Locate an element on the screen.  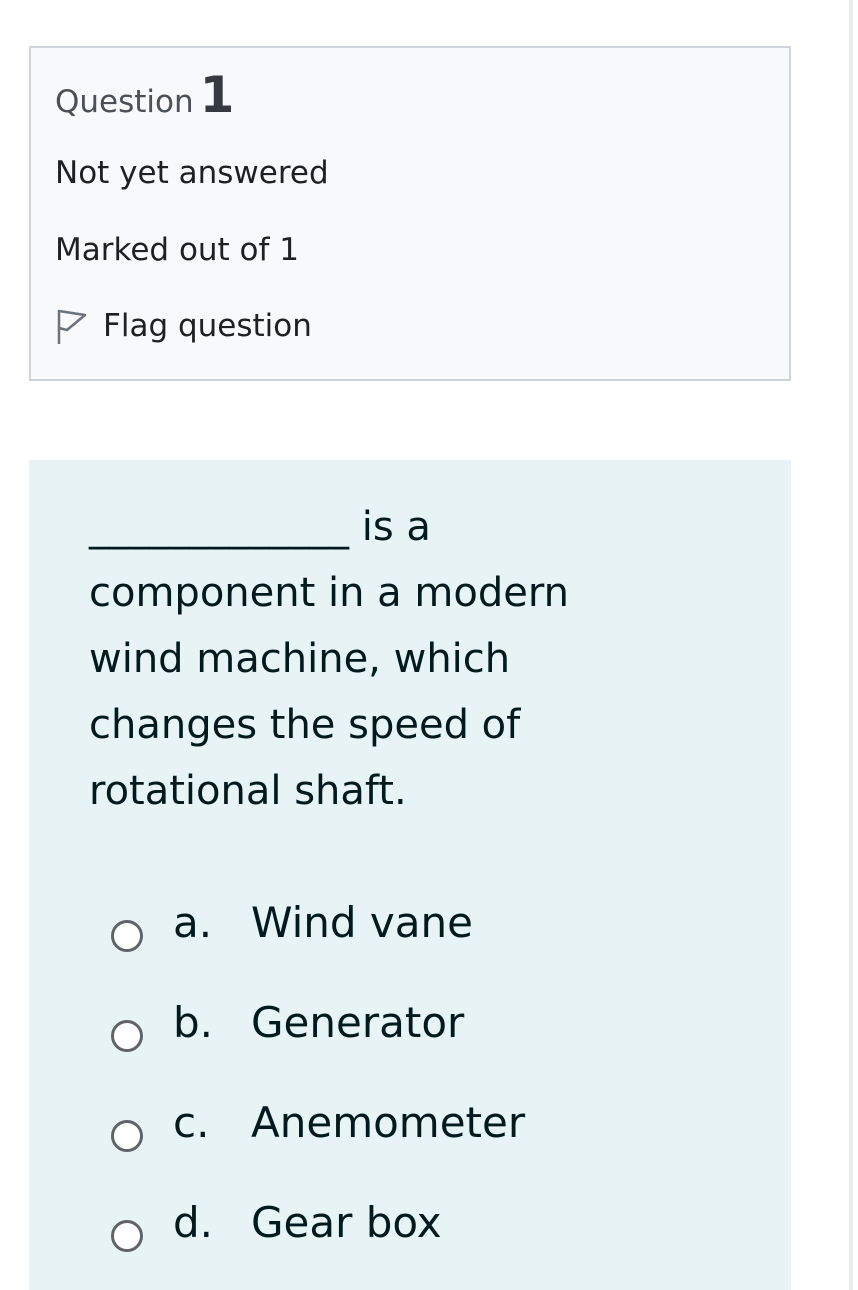
flag-question-label: Flag question is located at coordinates (207, 326).